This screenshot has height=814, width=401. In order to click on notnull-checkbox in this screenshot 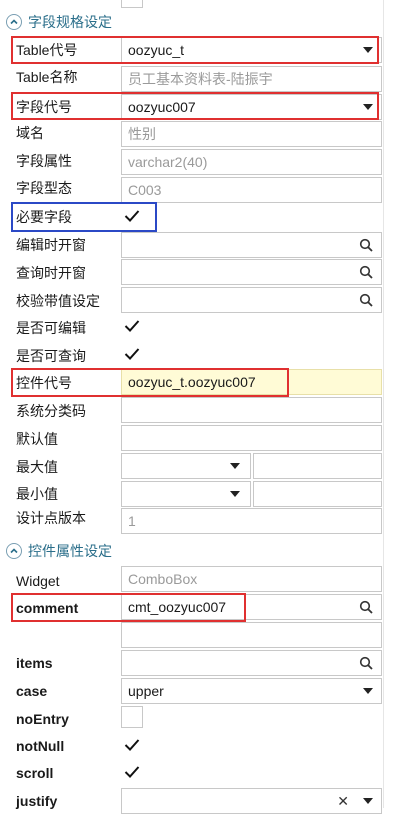, I will do `click(132, 745)`.